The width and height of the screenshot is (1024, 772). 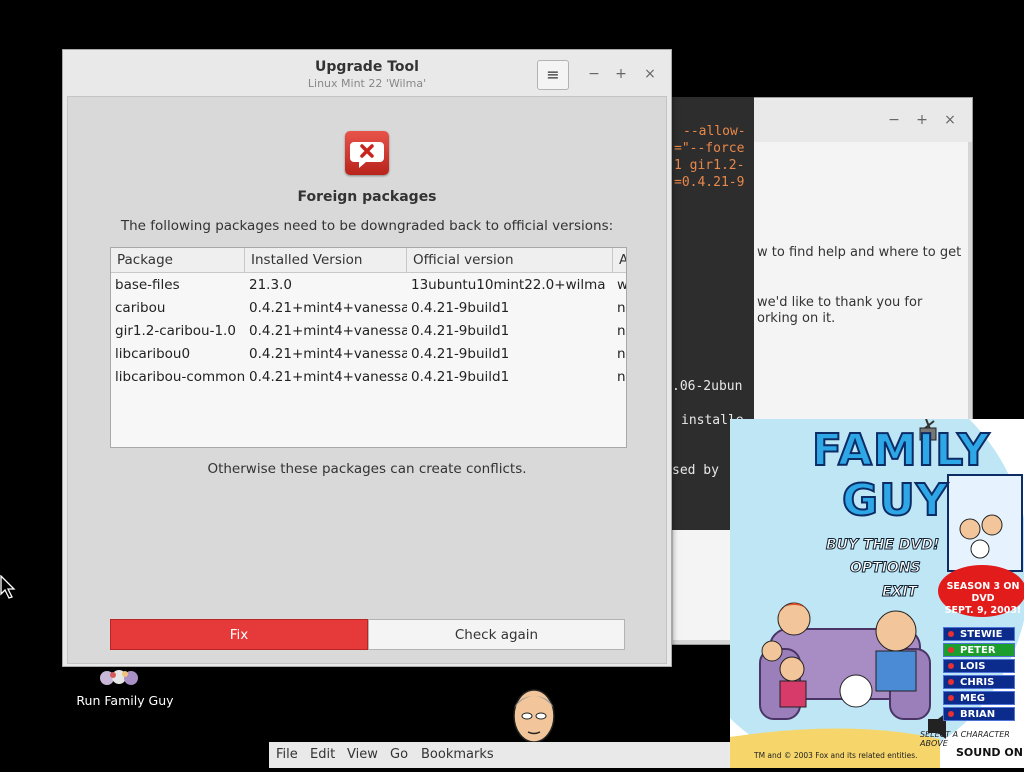 What do you see at coordinates (367, 197) in the screenshot?
I see `dialog-heading: Foreign packages` at bounding box center [367, 197].